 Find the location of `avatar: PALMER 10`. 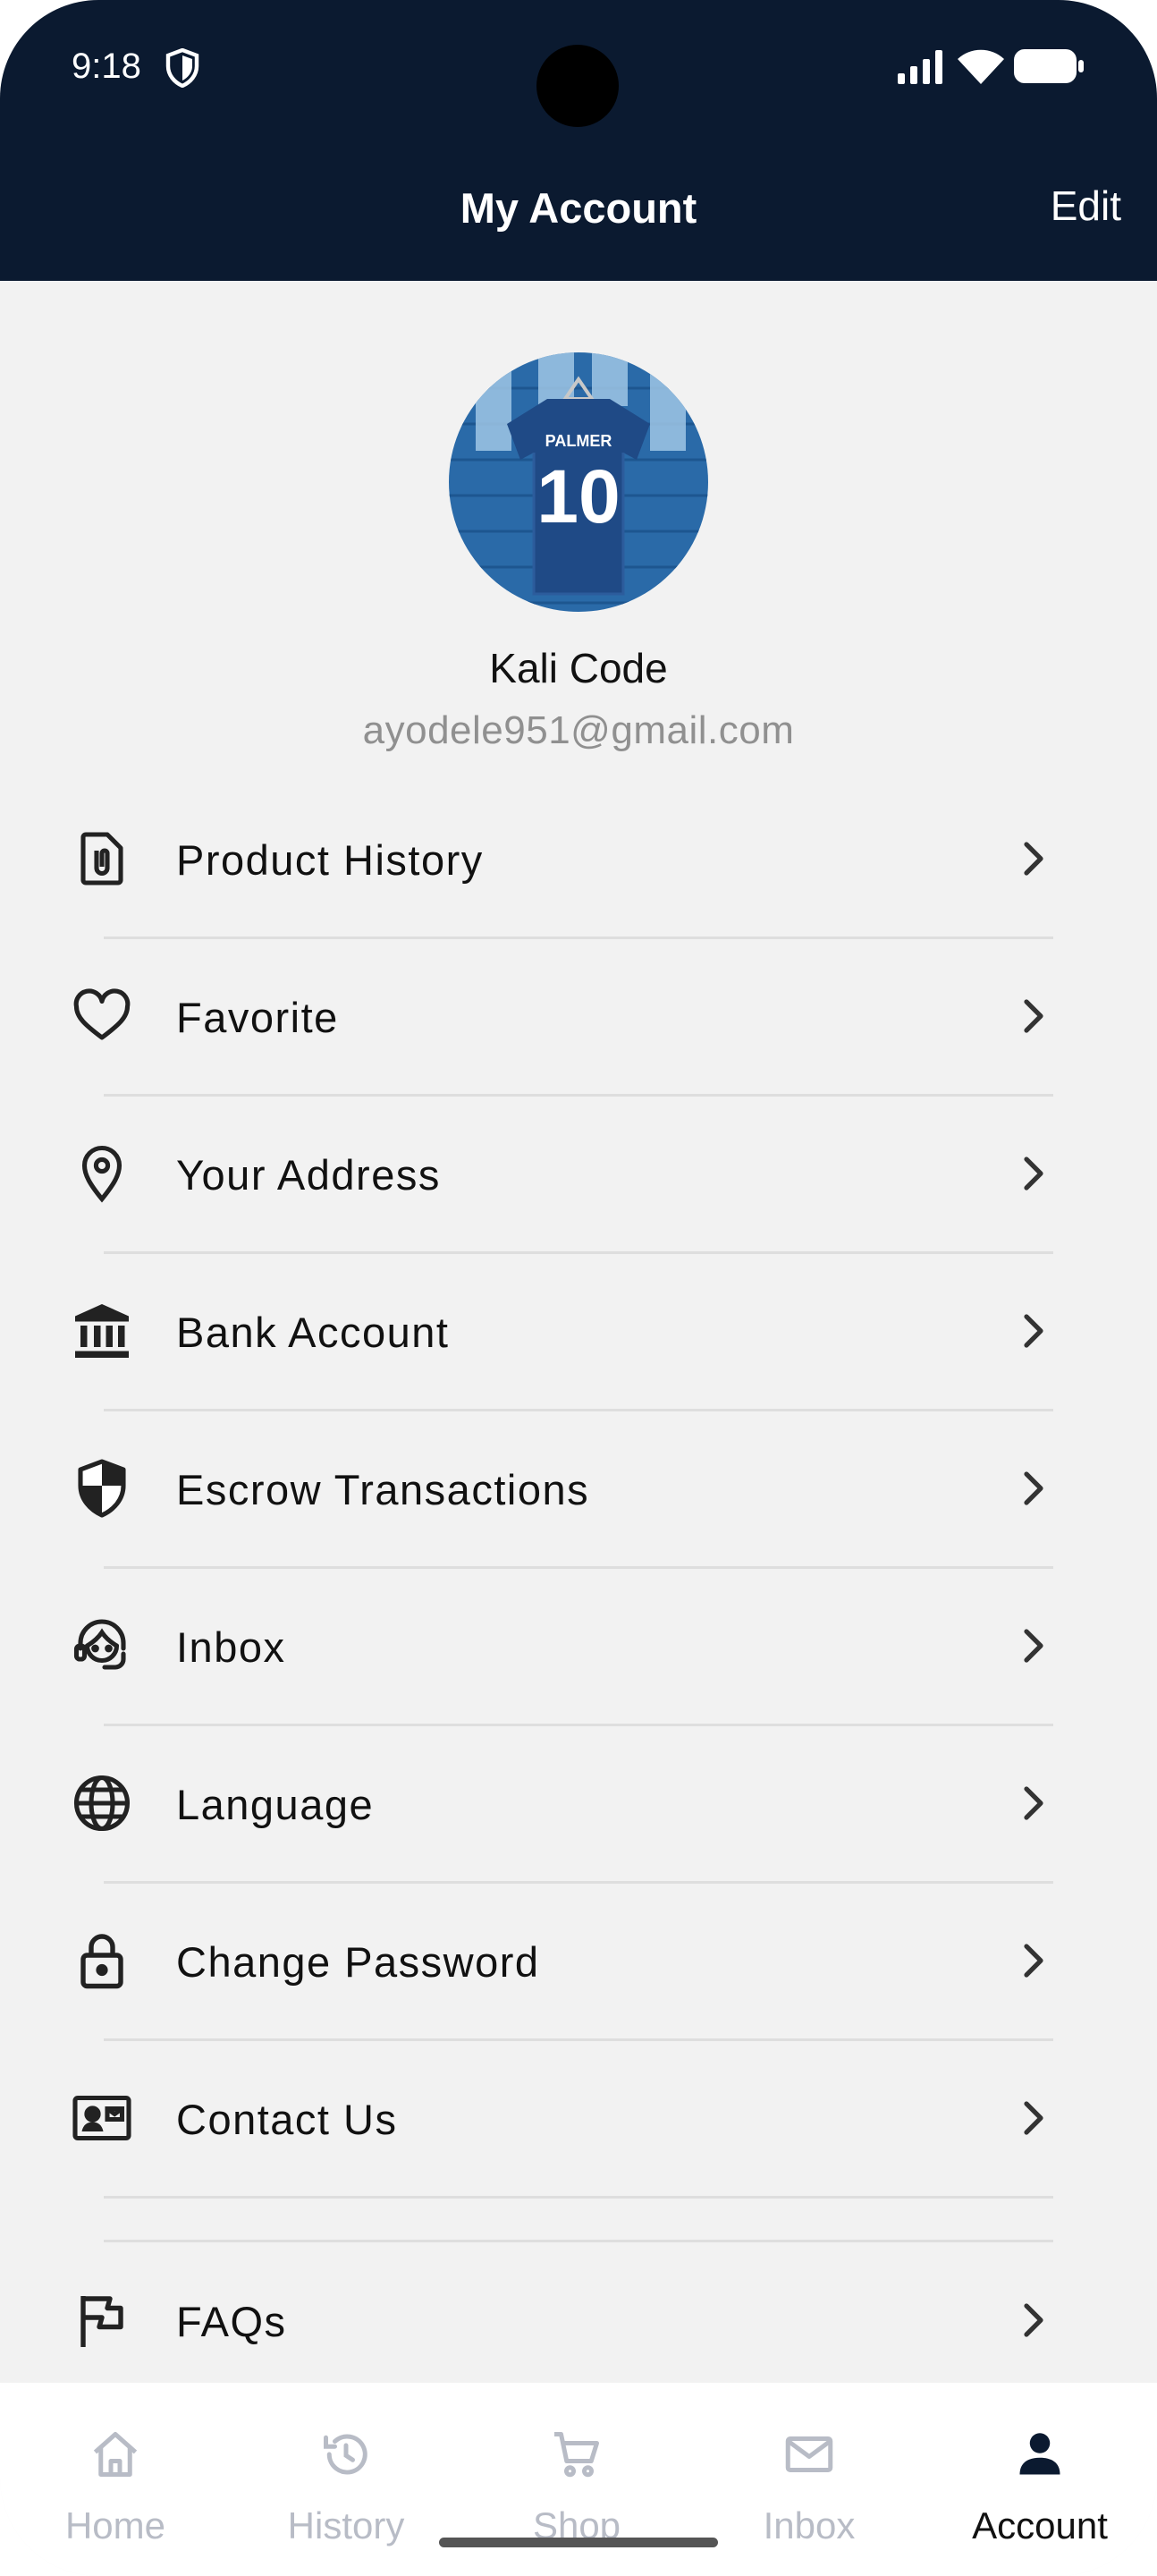

avatar: PALMER 10 is located at coordinates (578, 482).